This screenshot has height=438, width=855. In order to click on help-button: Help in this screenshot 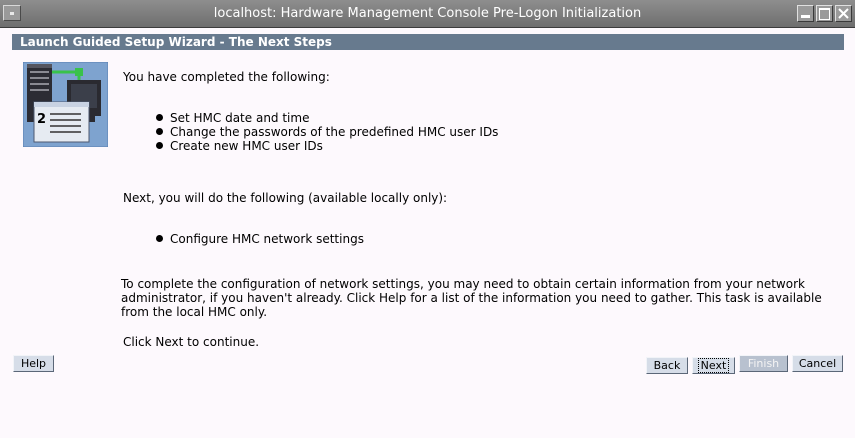, I will do `click(33, 363)`.